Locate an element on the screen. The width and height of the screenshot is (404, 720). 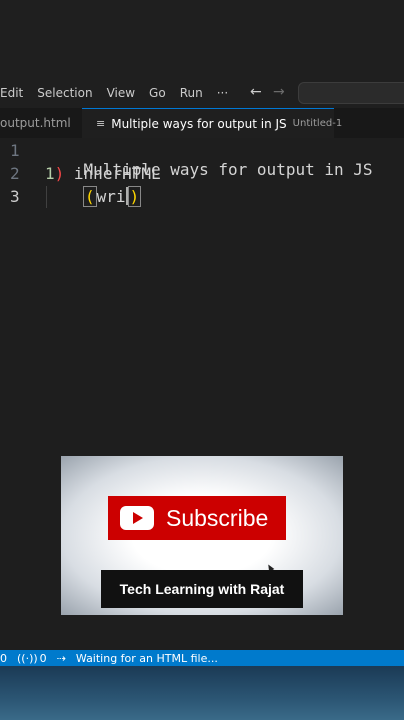
menu-run: Run is located at coordinates (191, 93).